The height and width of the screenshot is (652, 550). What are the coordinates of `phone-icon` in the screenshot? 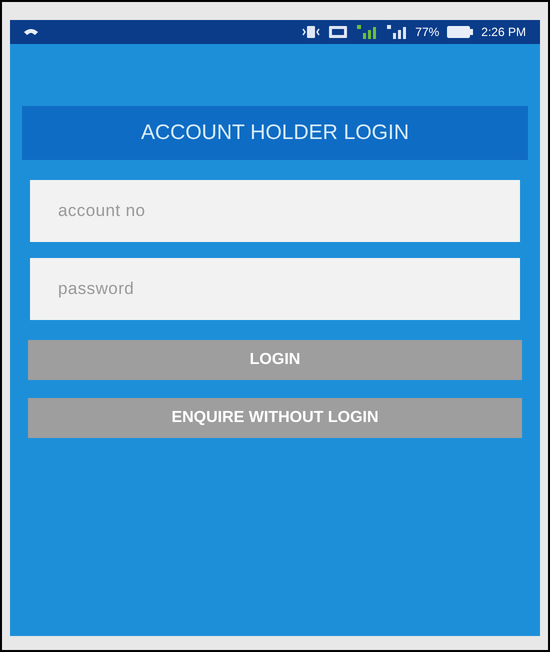 It's located at (31, 32).